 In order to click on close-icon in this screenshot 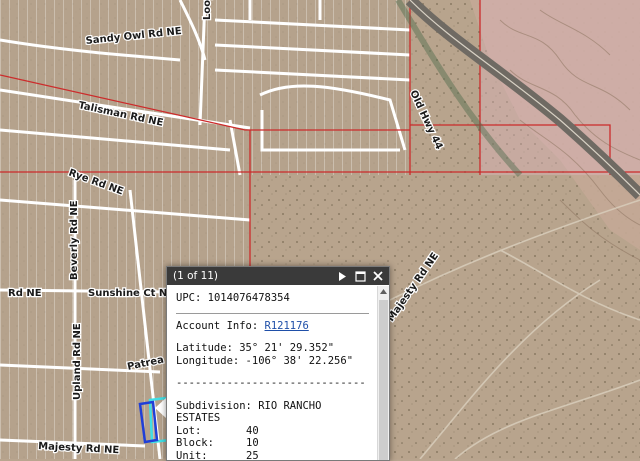, I will do `click(378, 276)`.